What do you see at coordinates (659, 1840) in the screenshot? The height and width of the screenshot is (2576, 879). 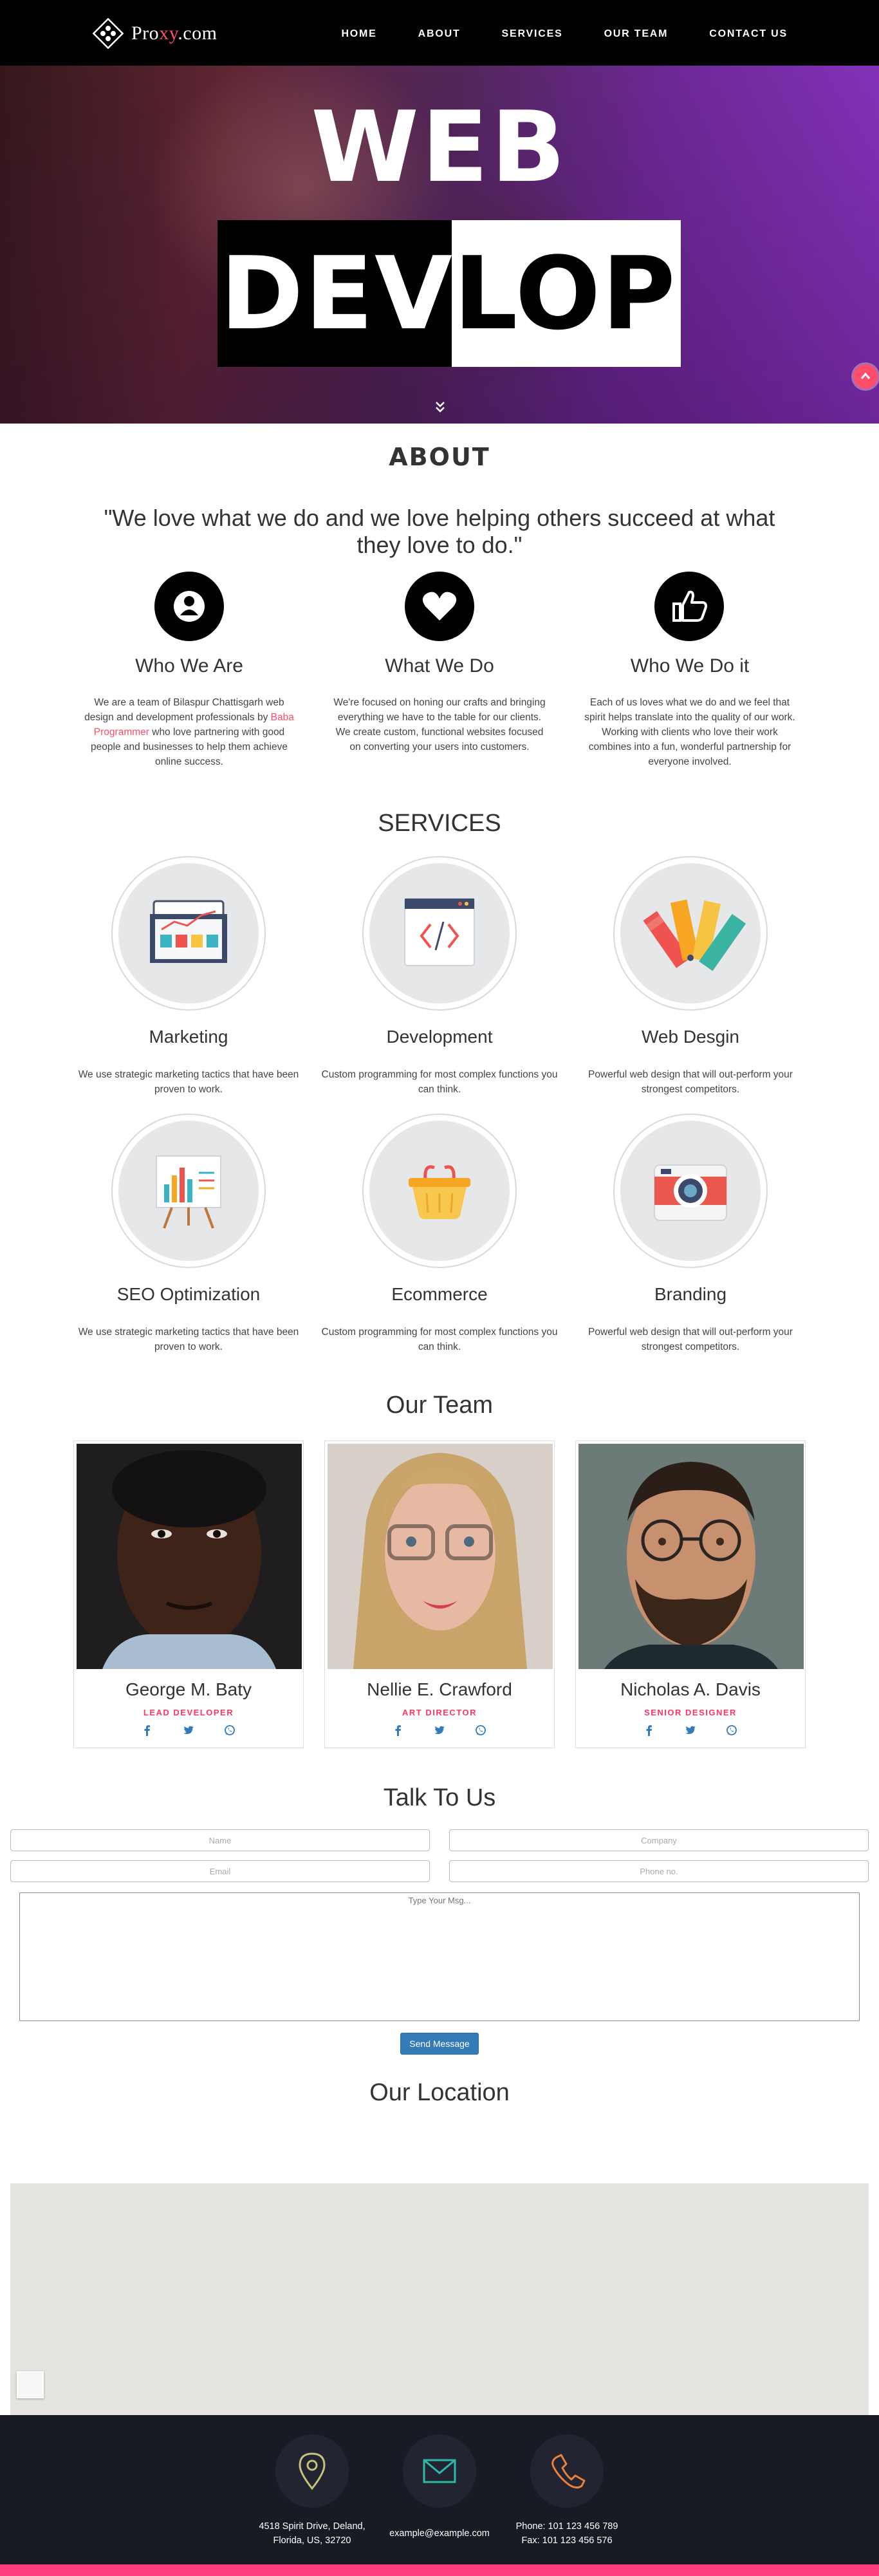 I see `company-input` at bounding box center [659, 1840].